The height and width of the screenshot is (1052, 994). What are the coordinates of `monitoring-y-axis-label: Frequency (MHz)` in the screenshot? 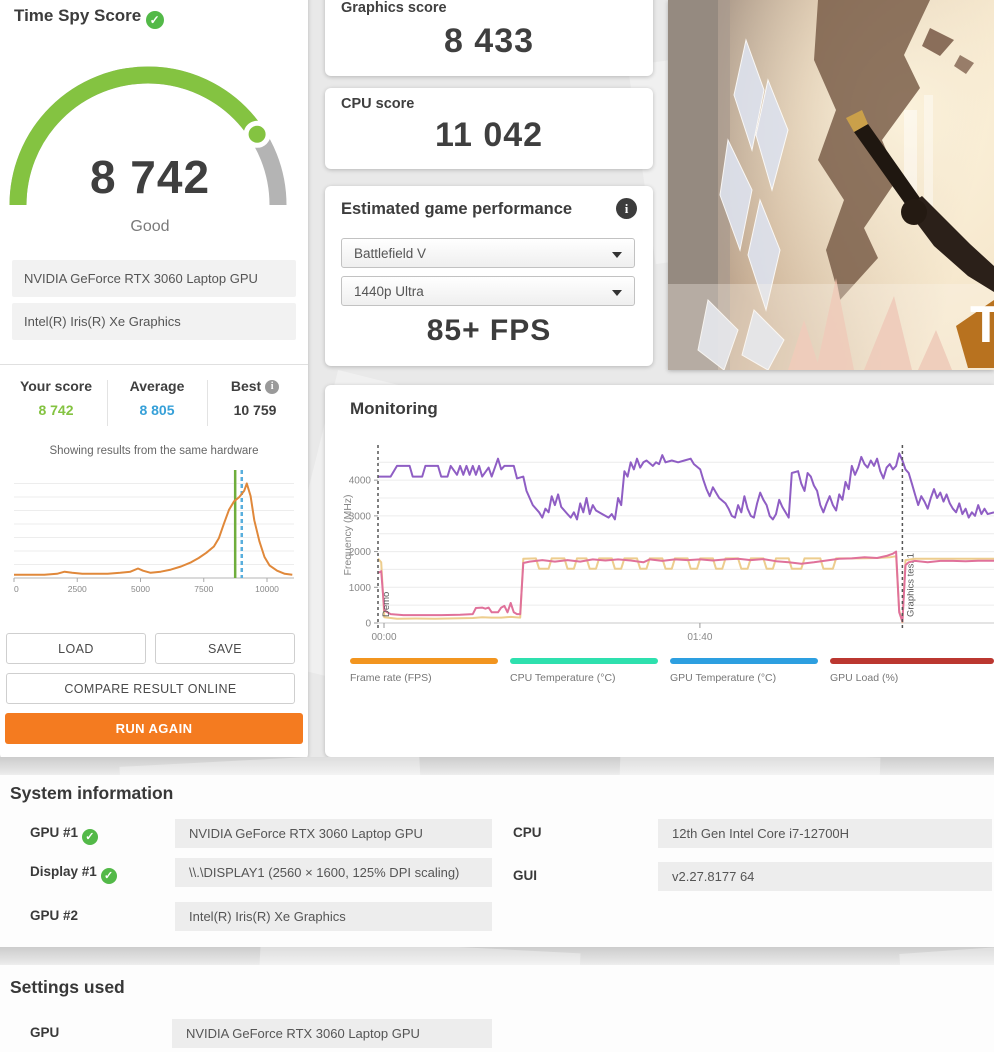 It's located at (348, 534).